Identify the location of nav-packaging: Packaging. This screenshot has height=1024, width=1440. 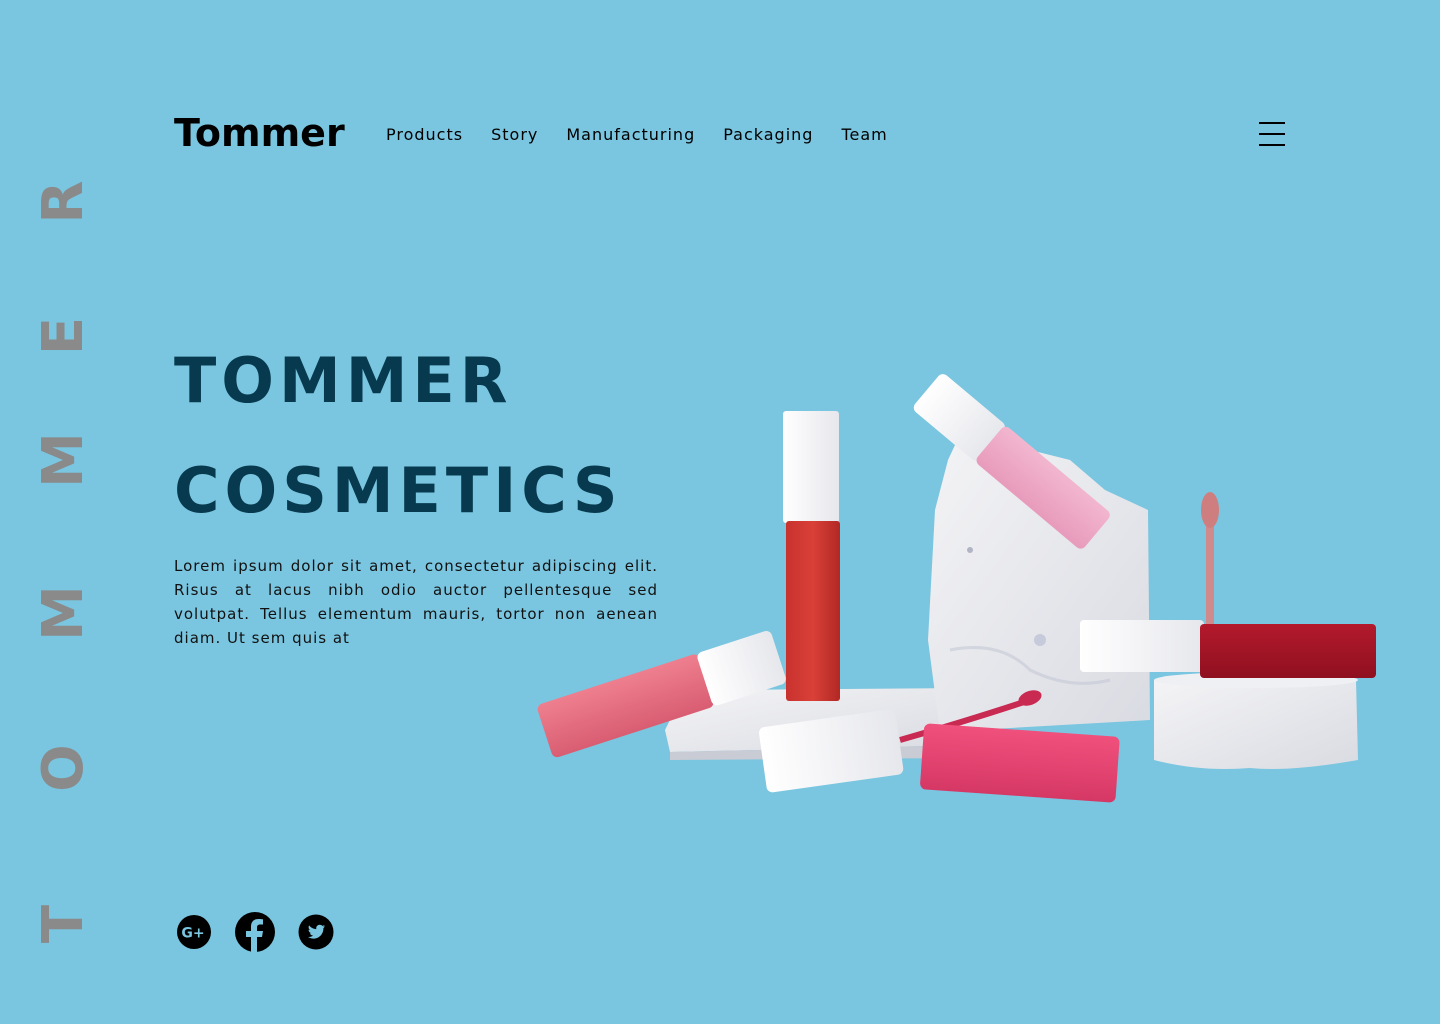
(768, 134).